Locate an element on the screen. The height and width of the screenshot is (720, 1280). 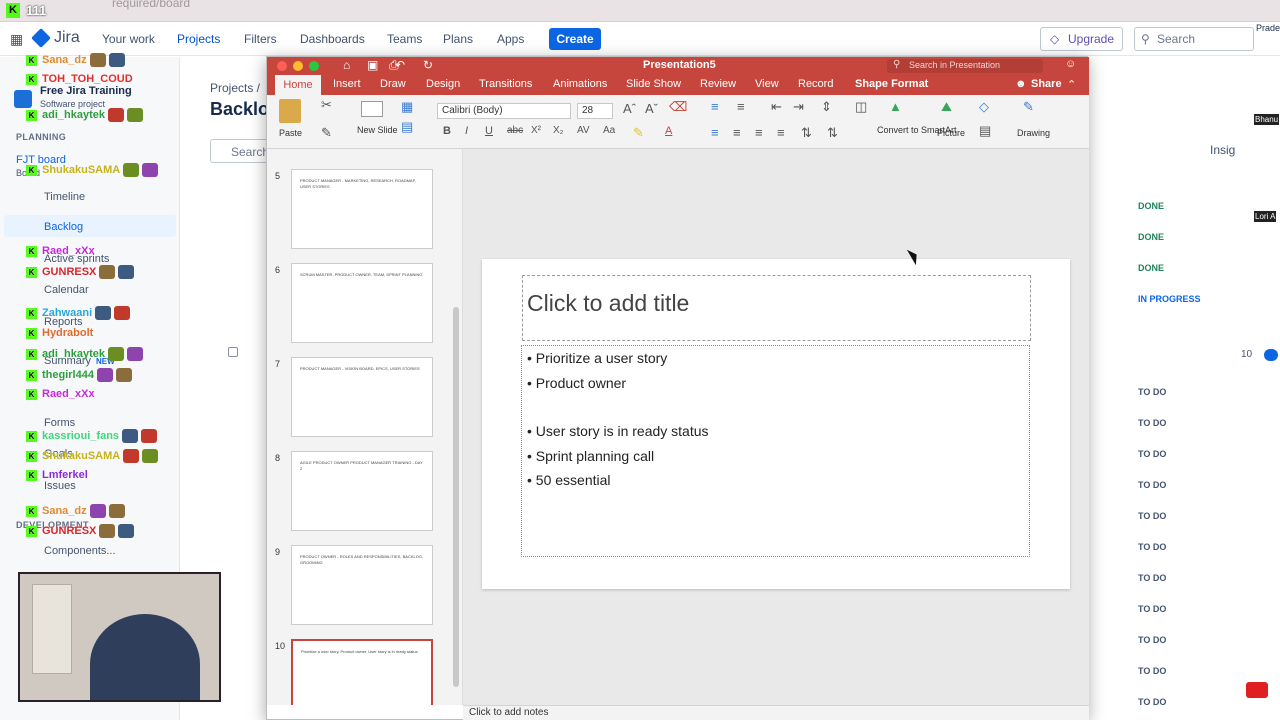
indent-decrease-icon: ⇤ is located at coordinates (776, 107).